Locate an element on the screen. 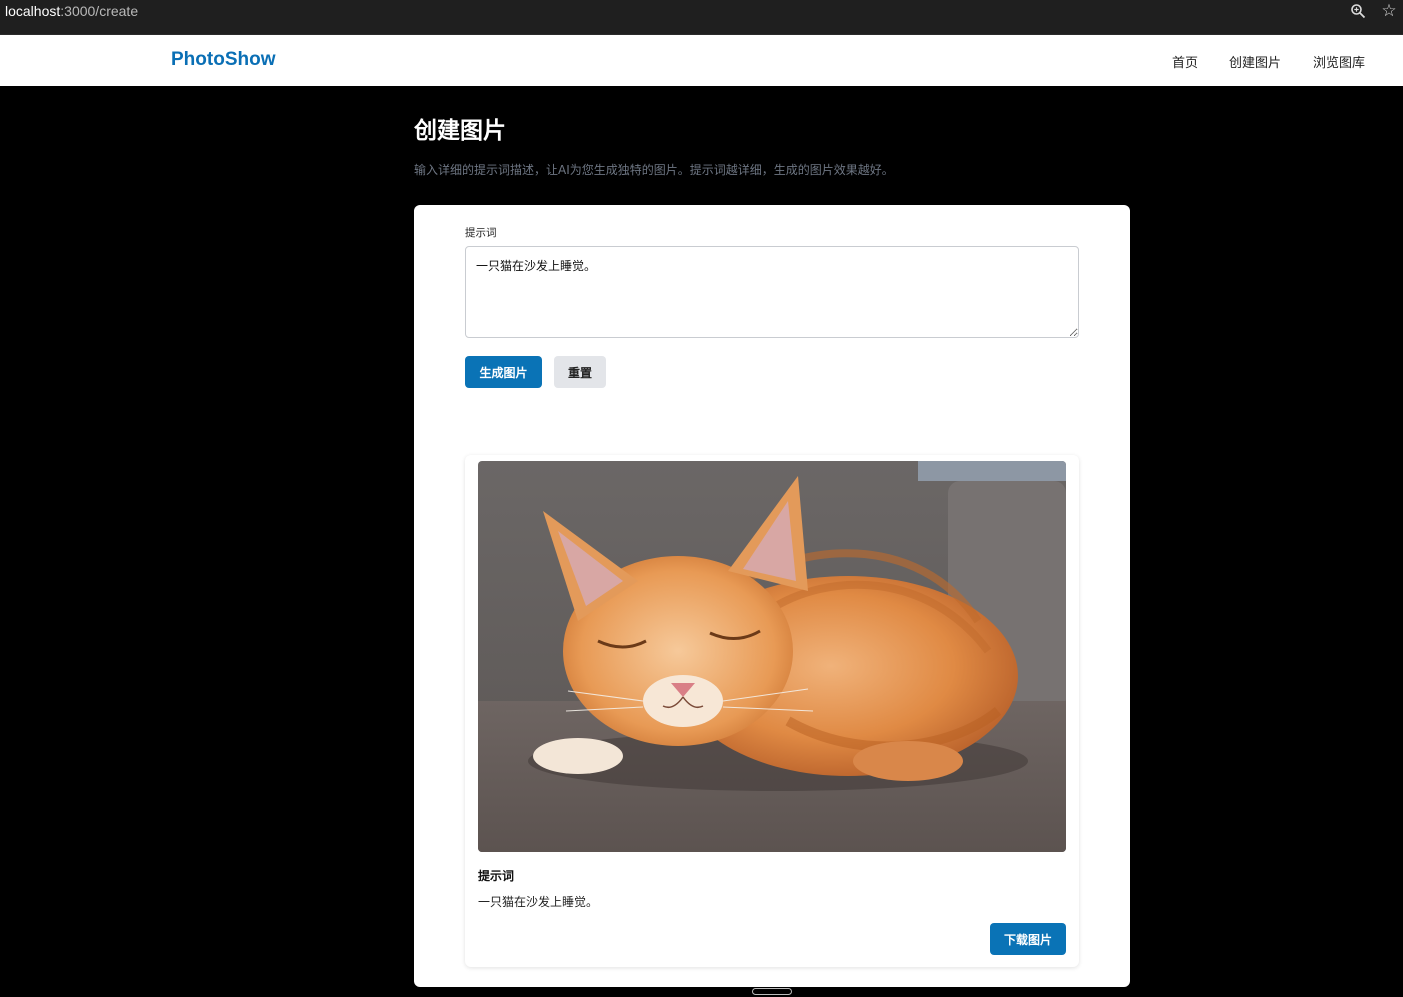 The width and height of the screenshot is (1403, 997). nav-link-create: 创建图片 is located at coordinates (1255, 61).